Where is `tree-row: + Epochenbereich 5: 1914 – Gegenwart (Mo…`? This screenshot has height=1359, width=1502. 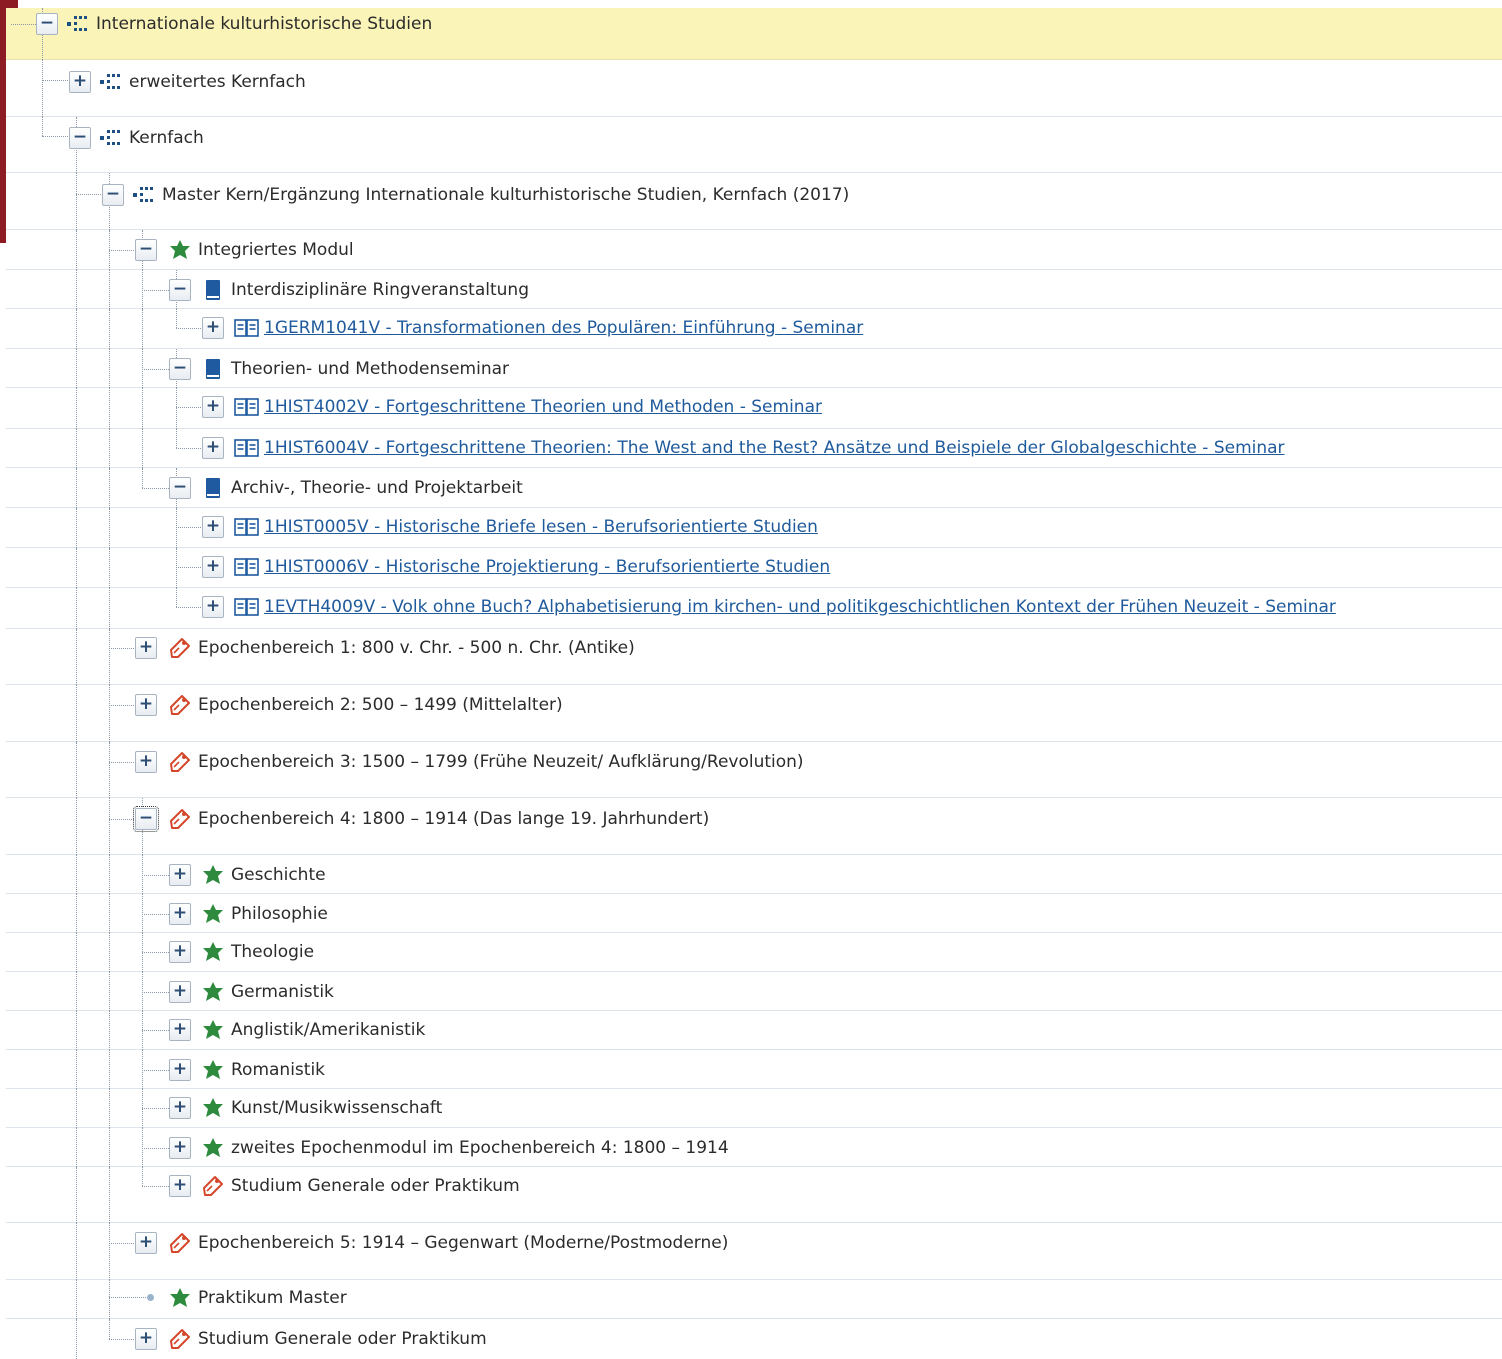
tree-row: + Epochenbereich 5: 1914 – Gegenwart (Mo… is located at coordinates (754, 1251).